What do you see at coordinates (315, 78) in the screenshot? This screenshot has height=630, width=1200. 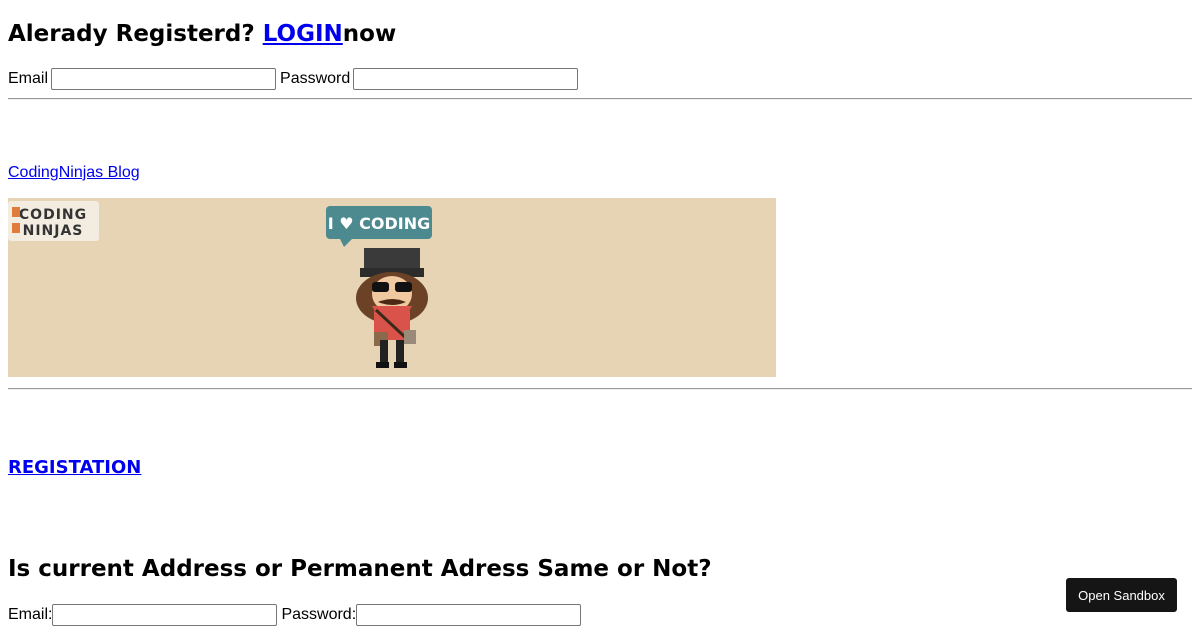 I see `password-label: Password` at bounding box center [315, 78].